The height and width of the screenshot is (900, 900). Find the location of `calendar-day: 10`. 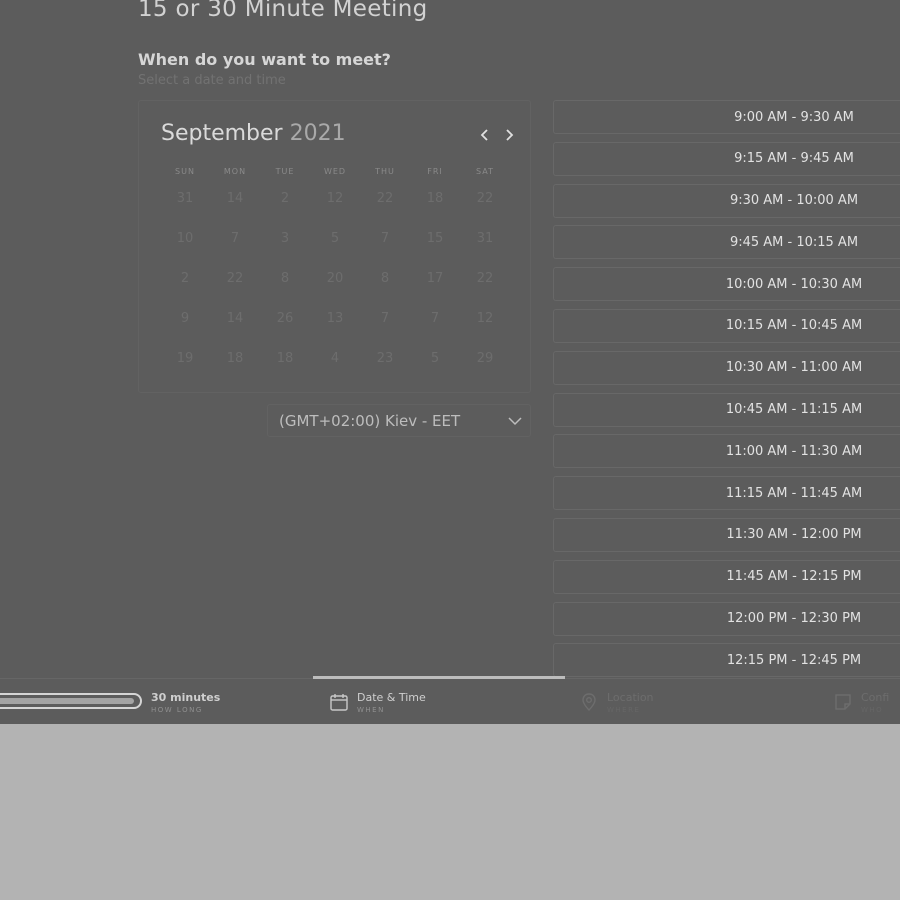

calendar-day: 10 is located at coordinates (185, 248).